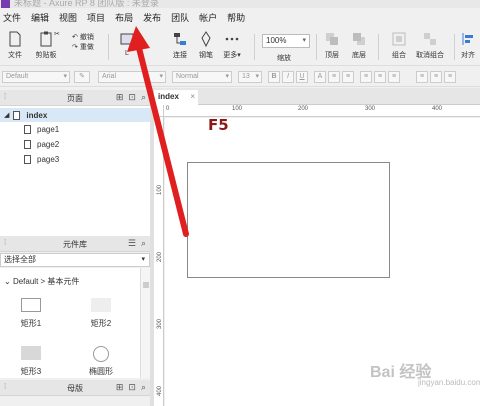 The width and height of the screenshot is (480, 406). What do you see at coordinates (86, 4) in the screenshot?
I see `window-title: 未标题 - Axure RP 8 团队版 : 未登录` at bounding box center [86, 4].